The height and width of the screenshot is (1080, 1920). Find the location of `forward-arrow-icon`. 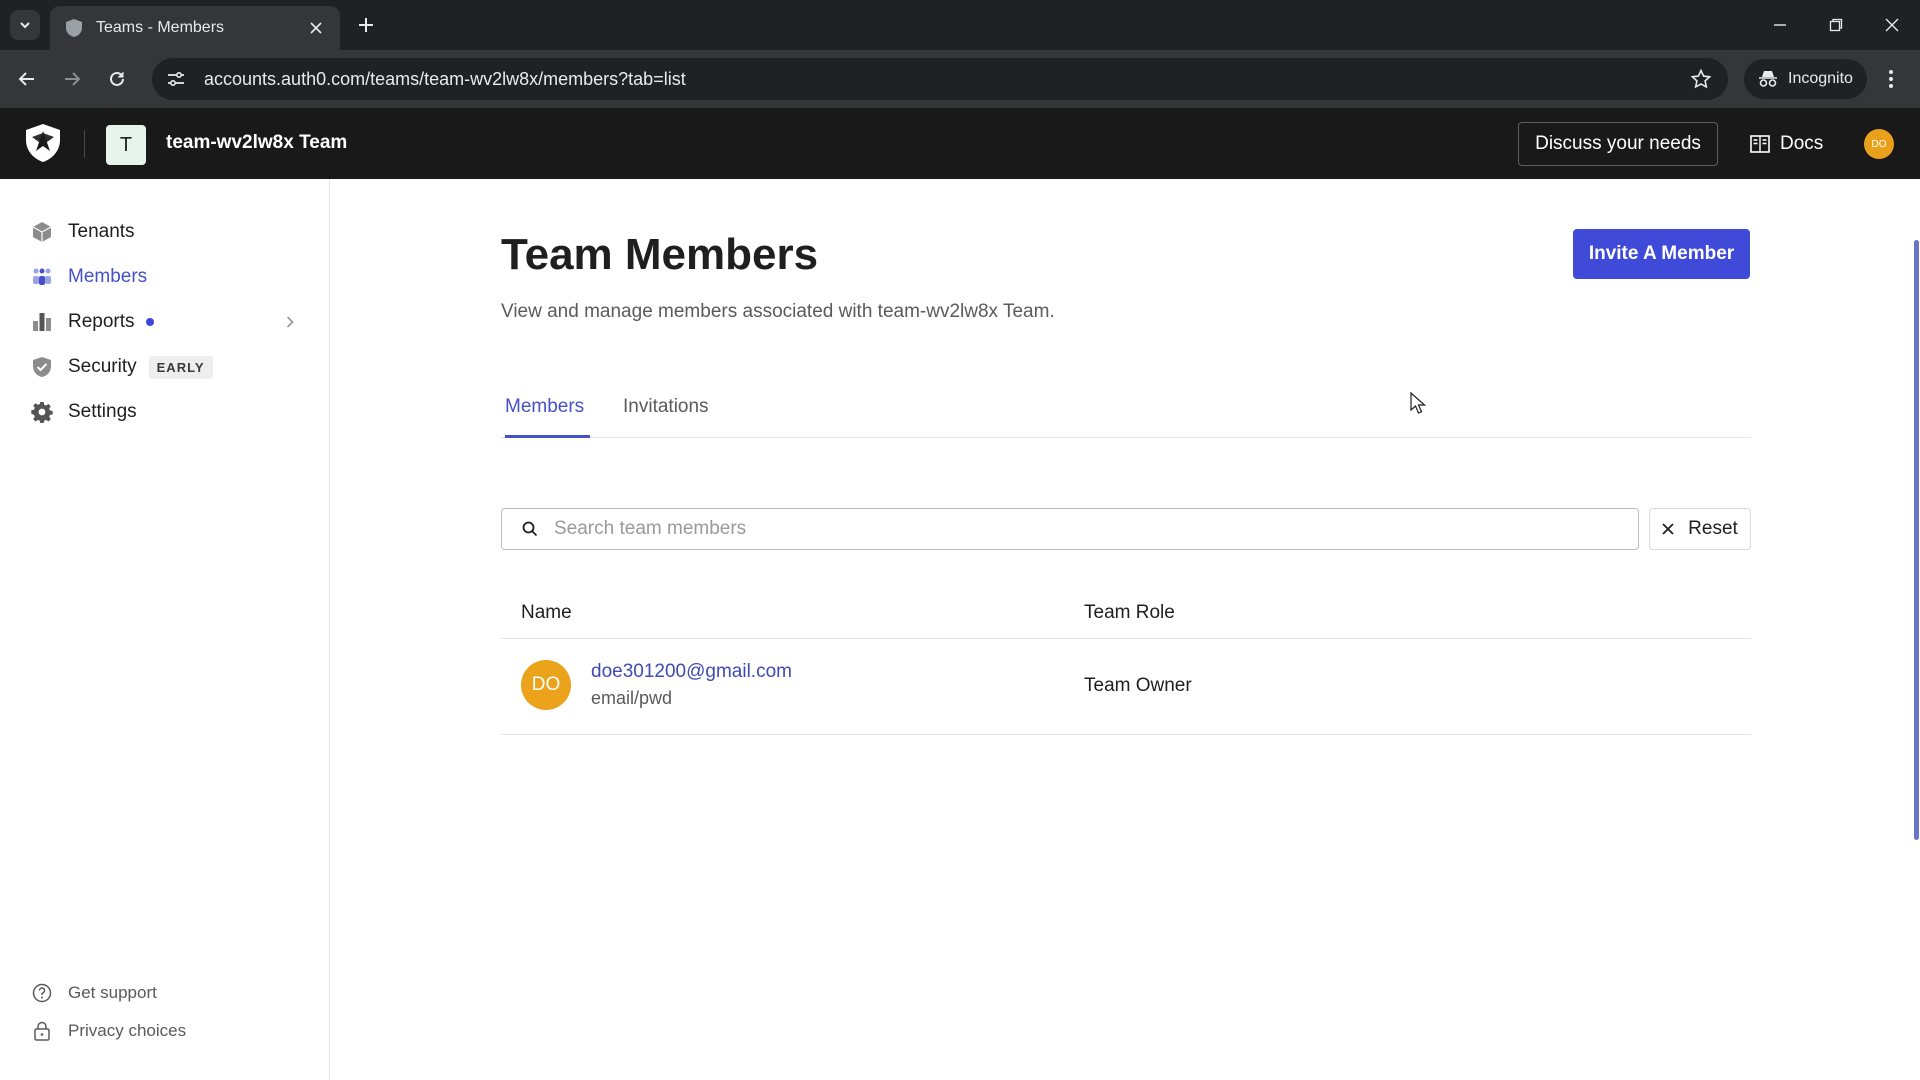

forward-arrow-icon is located at coordinates (72, 79).